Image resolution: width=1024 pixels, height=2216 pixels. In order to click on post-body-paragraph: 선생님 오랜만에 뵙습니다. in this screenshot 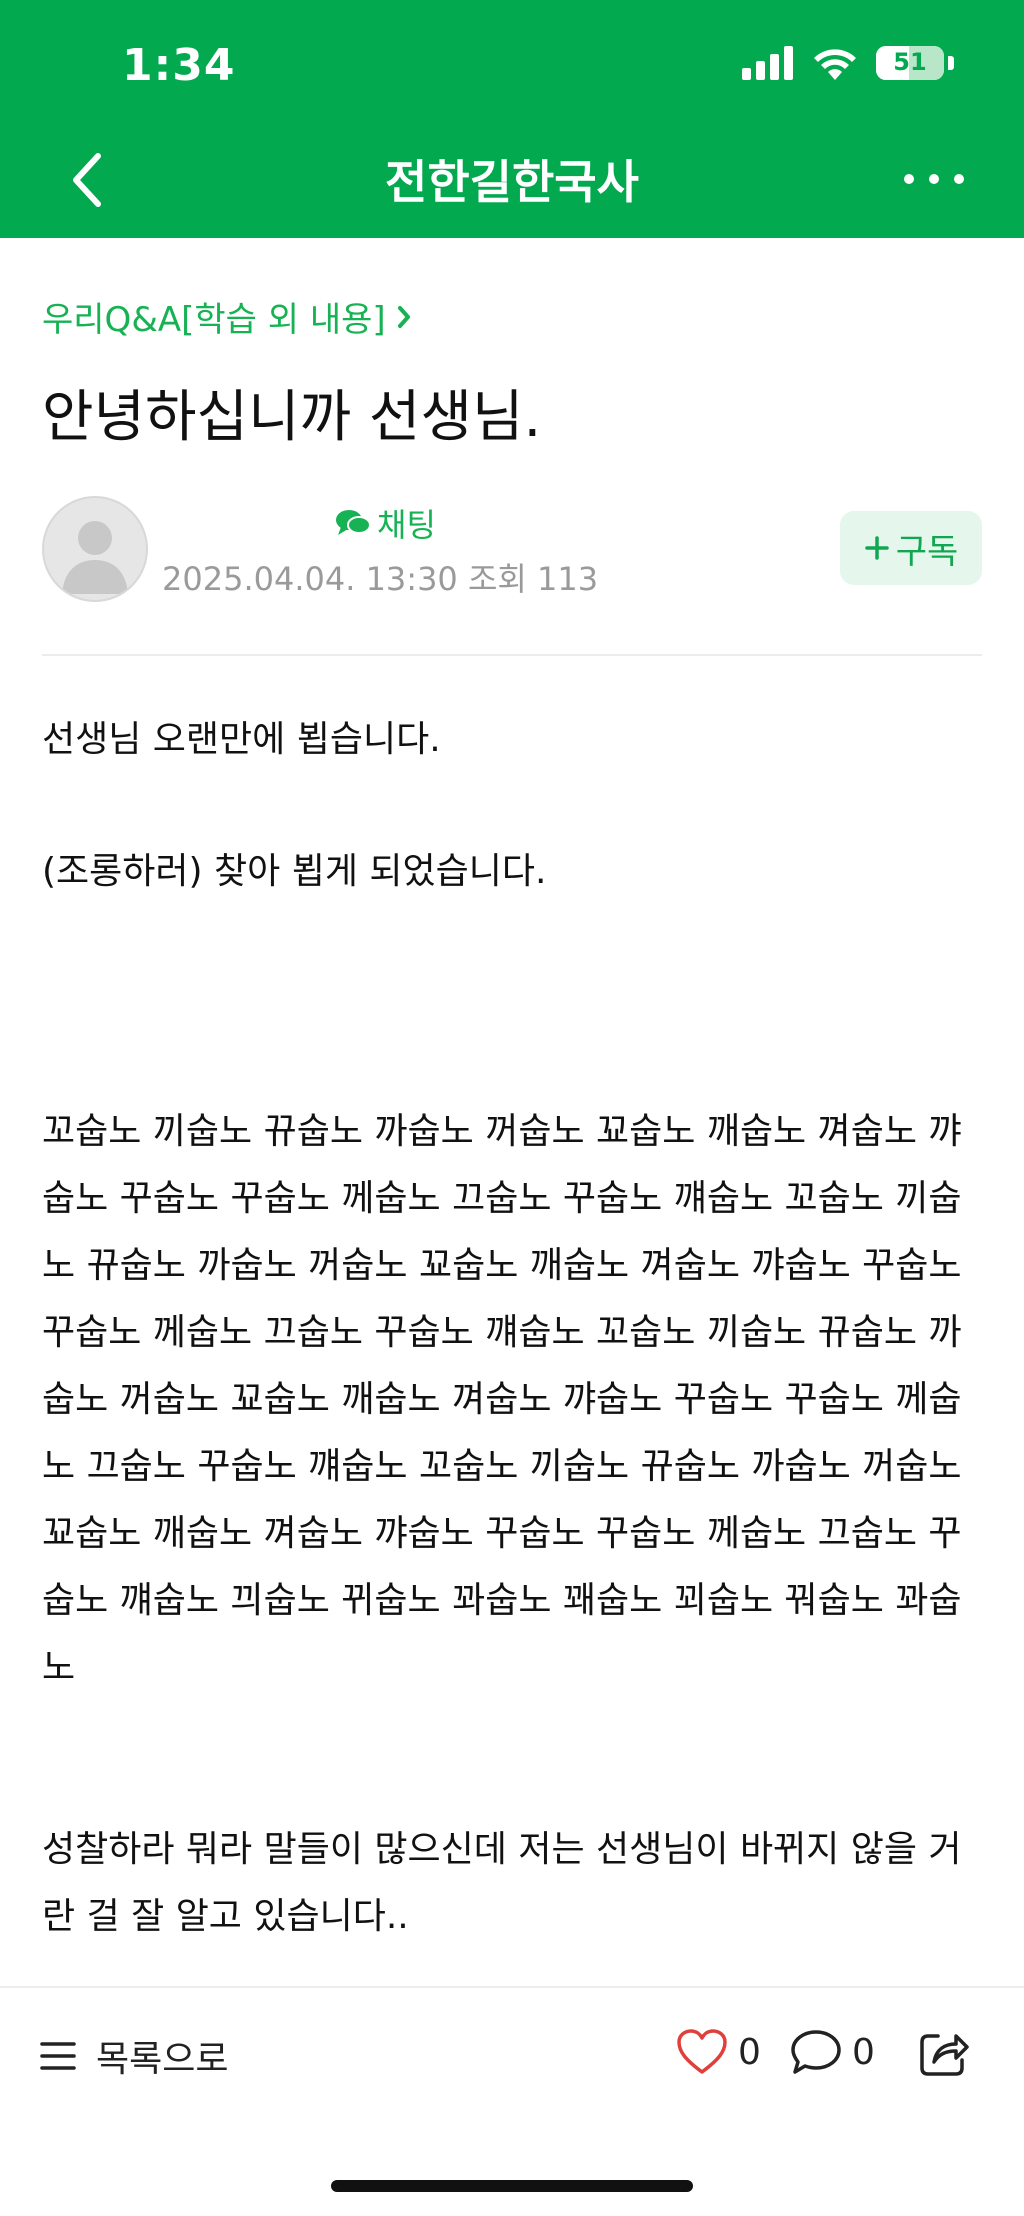, I will do `click(241, 739)`.